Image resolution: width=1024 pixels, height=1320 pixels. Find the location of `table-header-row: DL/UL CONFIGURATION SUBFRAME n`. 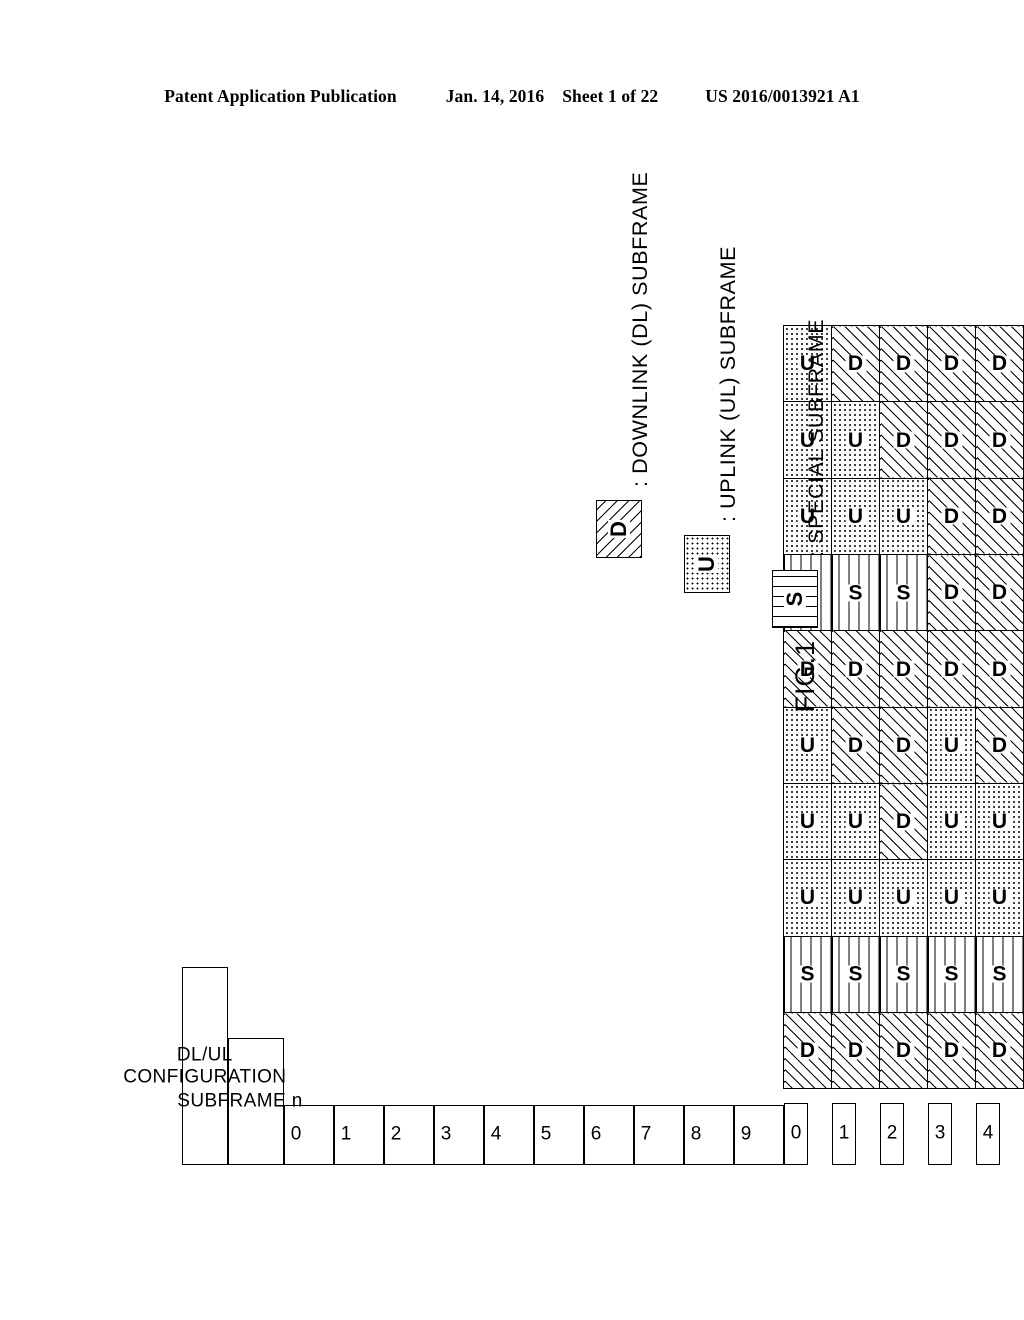

table-header-row: DL/UL CONFIGURATION SUBFRAME n is located at coordinates (212, 745).